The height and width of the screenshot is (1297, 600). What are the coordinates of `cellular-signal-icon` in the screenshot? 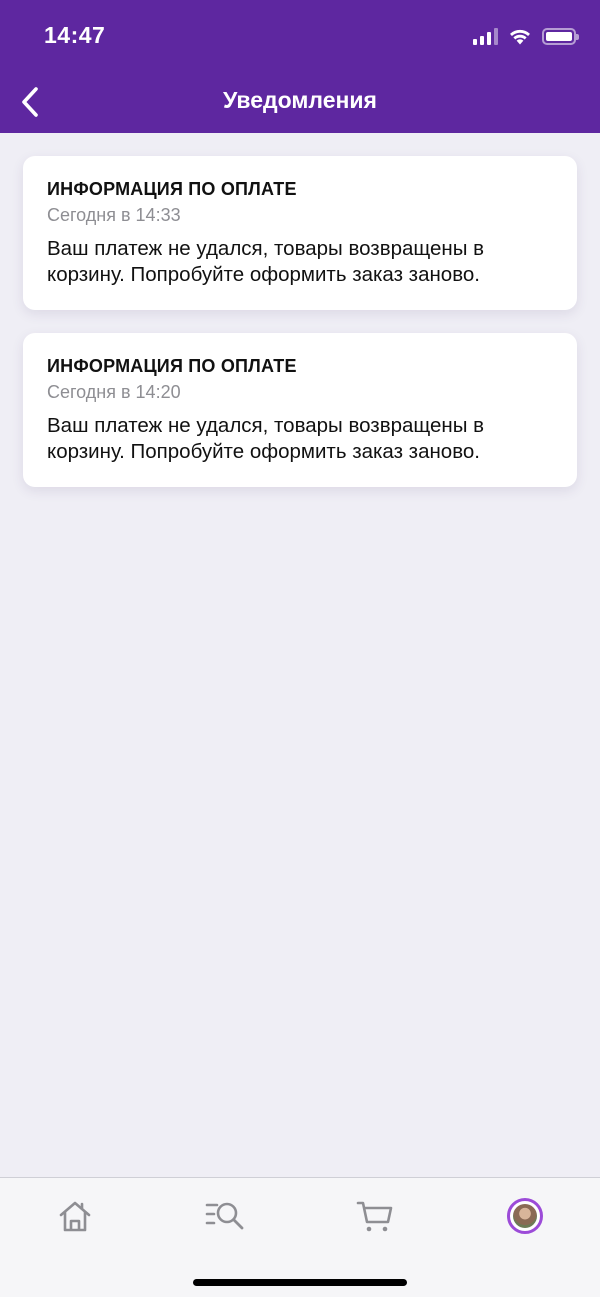 It's located at (485, 36).